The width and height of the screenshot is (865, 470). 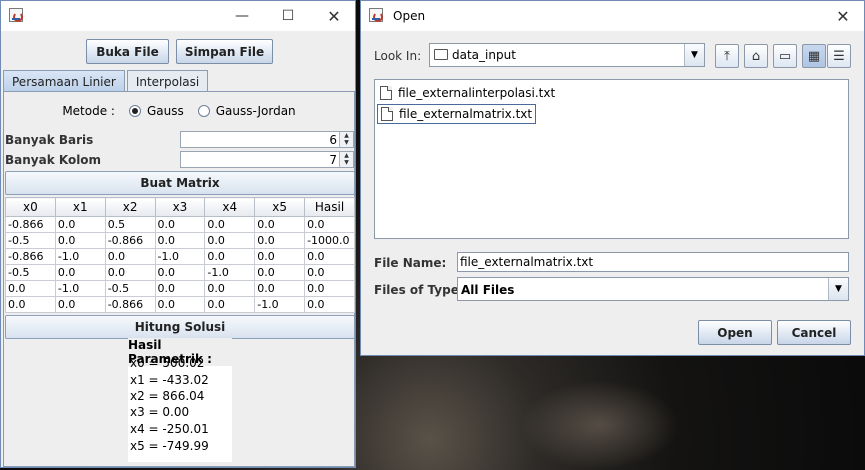 What do you see at coordinates (203, 111) in the screenshot?
I see `gauss-jordan-radio` at bounding box center [203, 111].